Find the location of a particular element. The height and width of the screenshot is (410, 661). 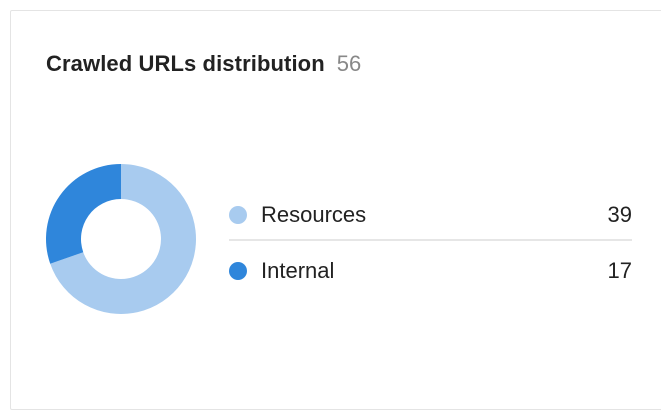

total-count: 56 is located at coordinates (349, 63).